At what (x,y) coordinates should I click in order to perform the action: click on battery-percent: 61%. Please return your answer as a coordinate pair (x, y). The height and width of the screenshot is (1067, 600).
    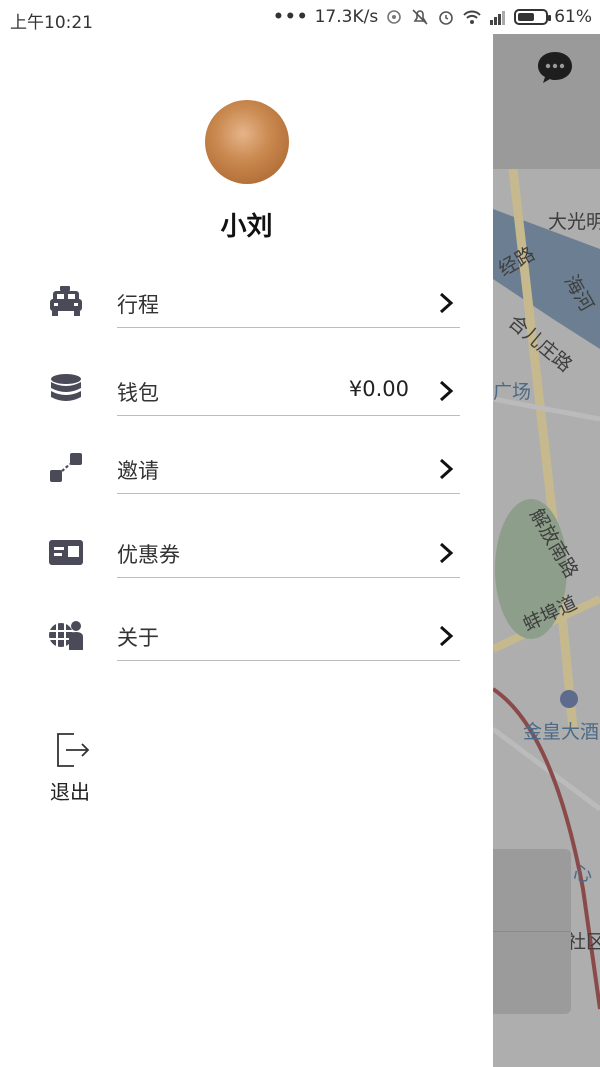
    Looking at the image, I should click on (573, 17).